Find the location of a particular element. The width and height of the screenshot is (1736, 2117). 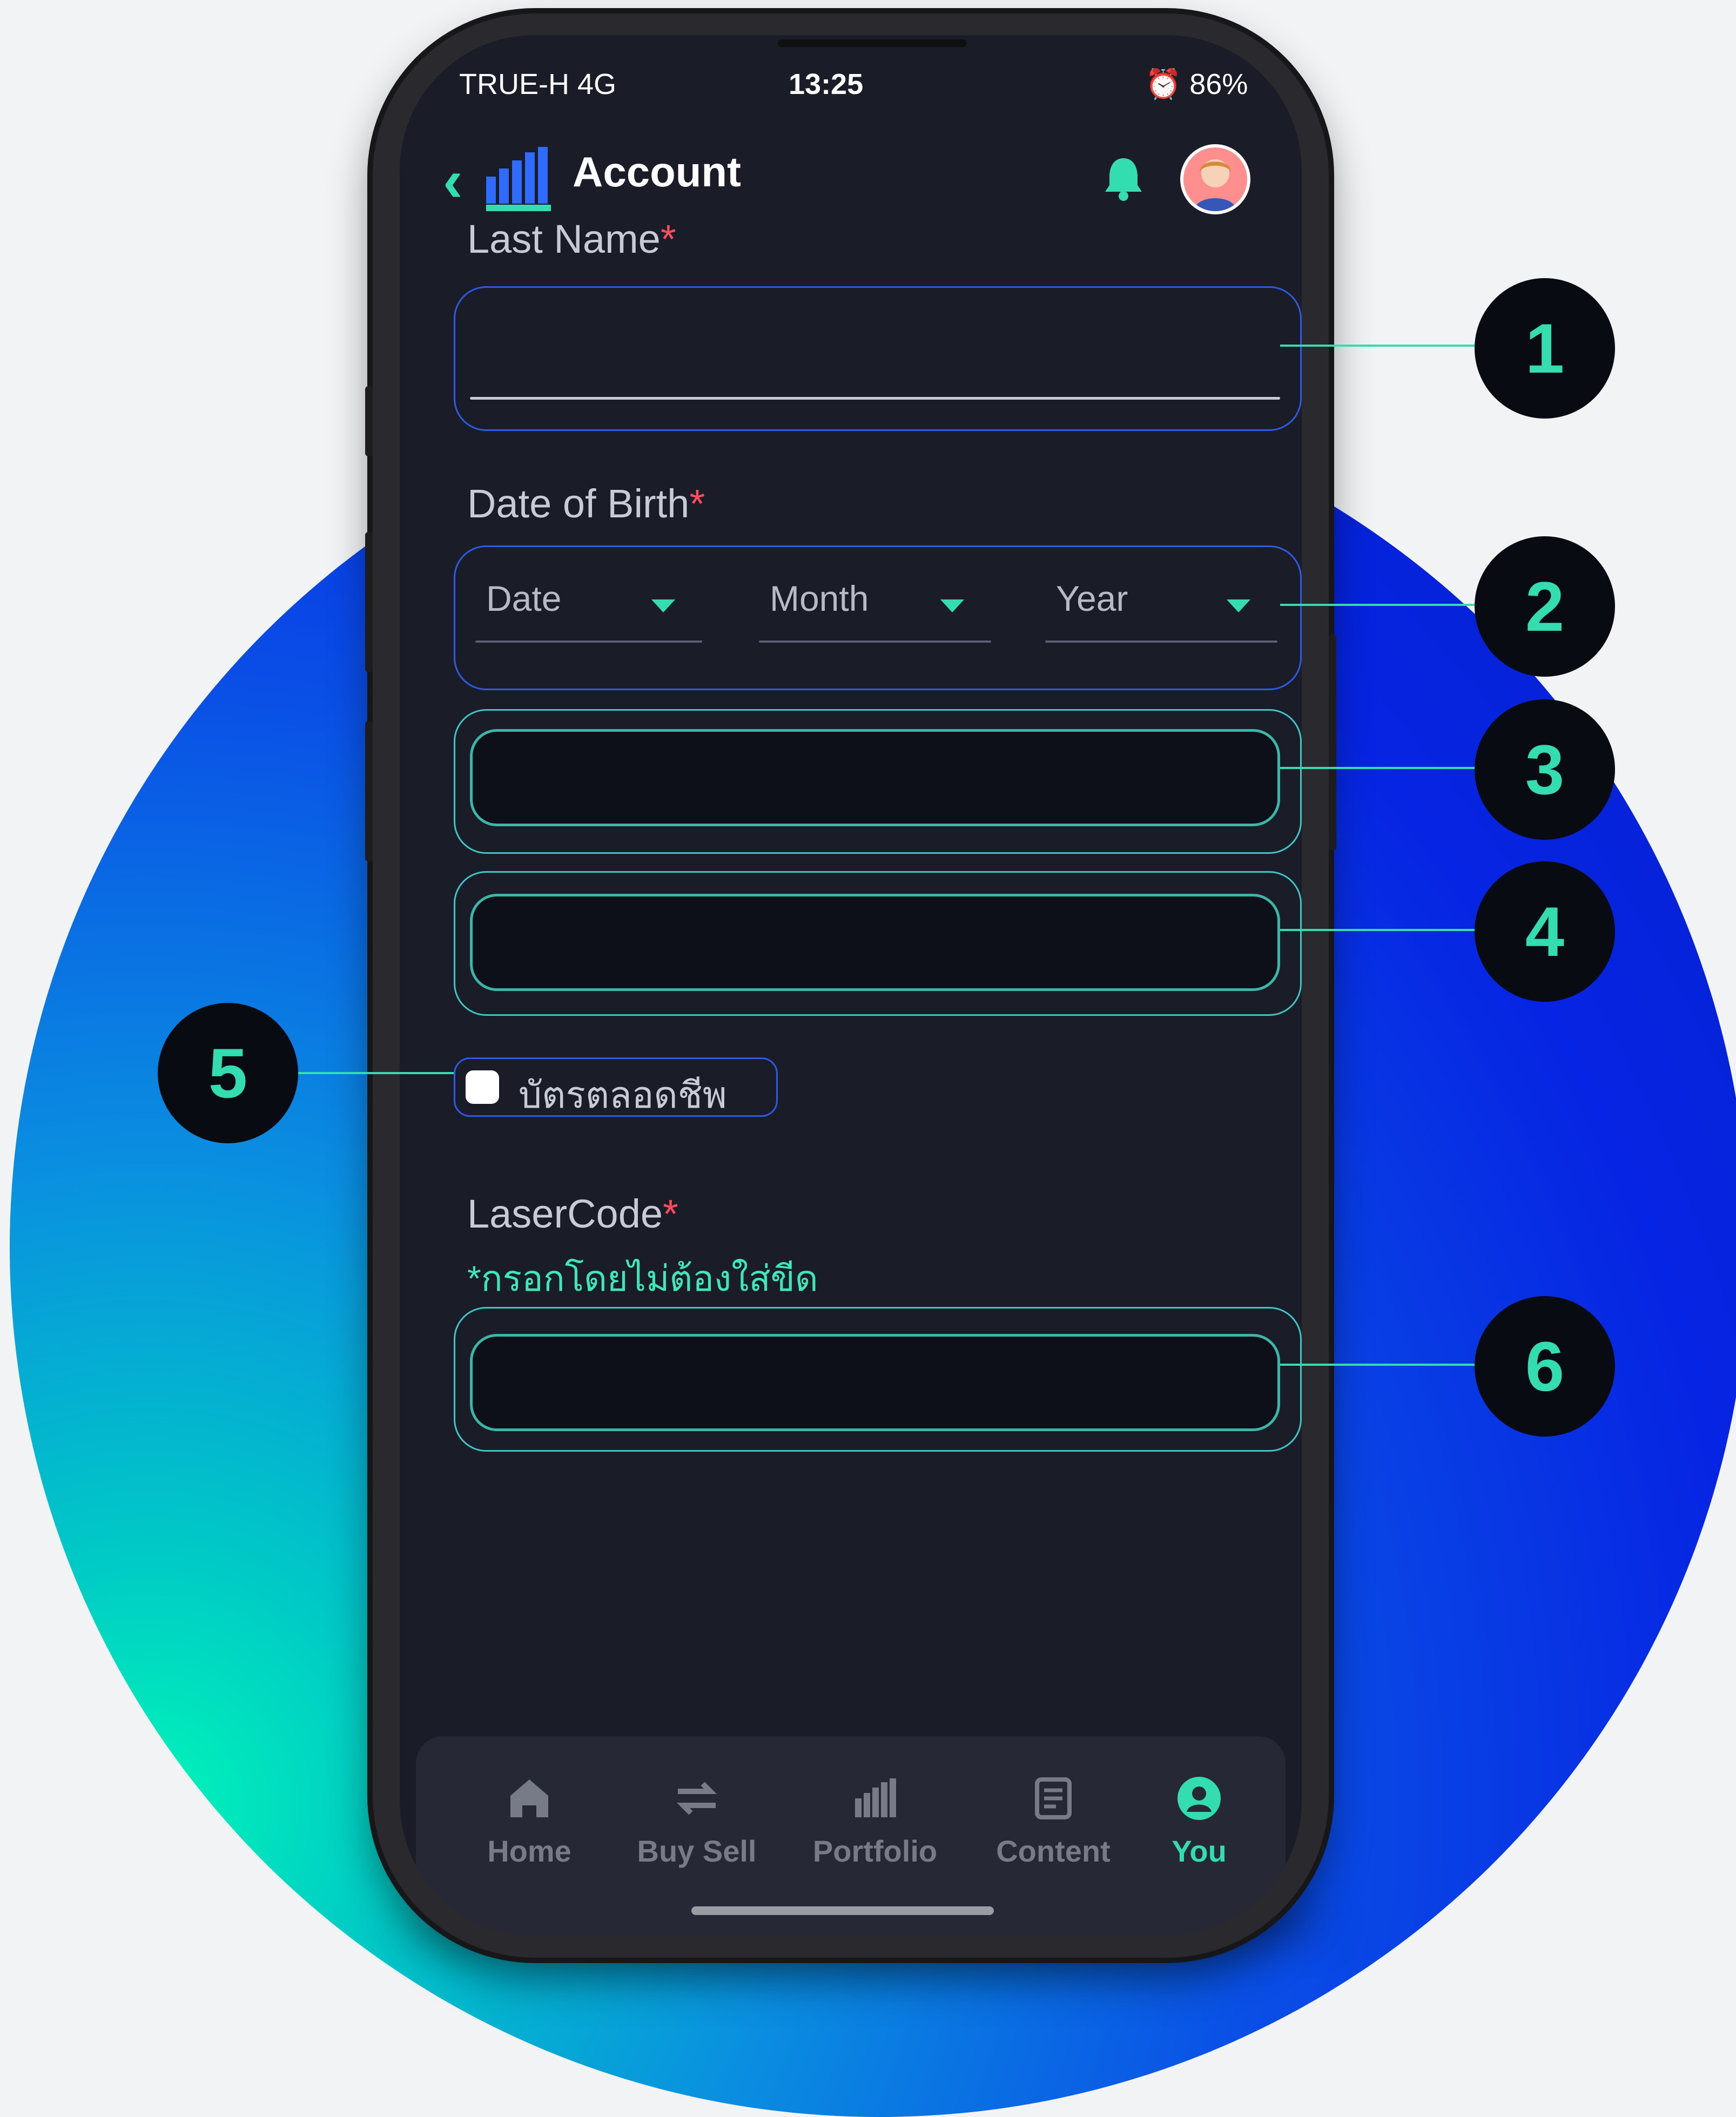

year-placeholder: Year is located at coordinates (1092, 598).